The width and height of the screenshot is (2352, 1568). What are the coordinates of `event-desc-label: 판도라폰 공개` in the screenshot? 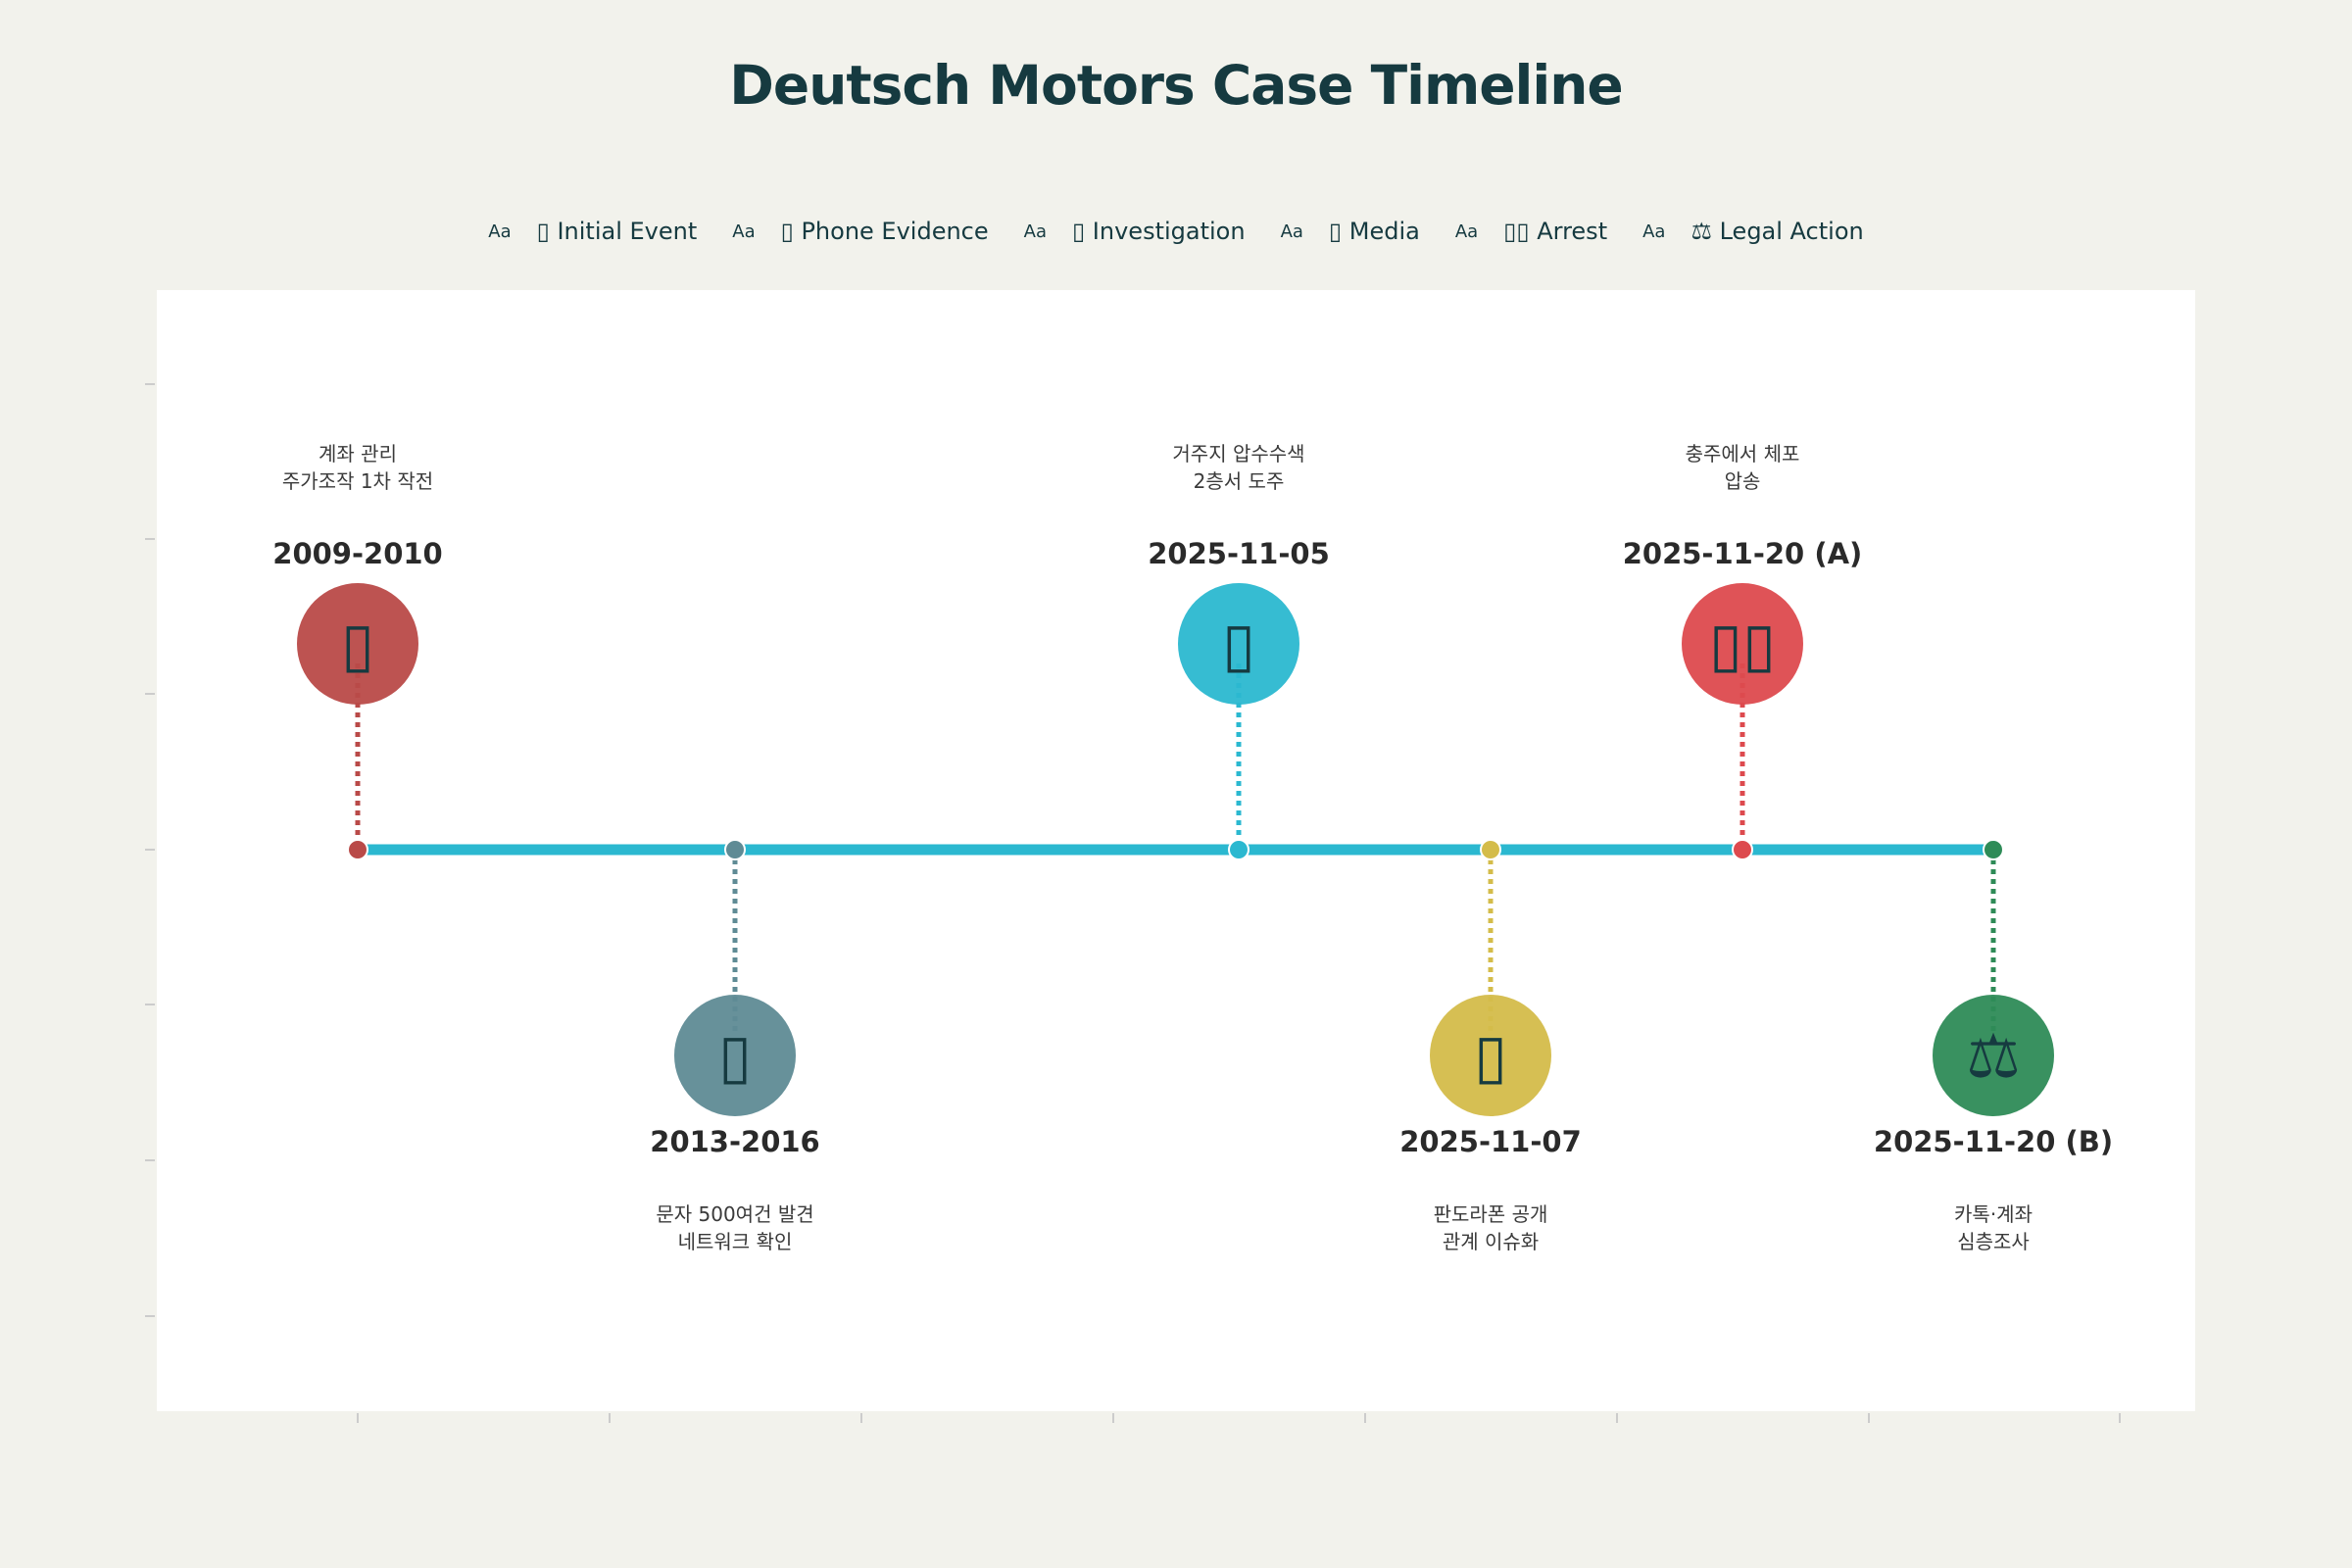 It's located at (1491, 1214).